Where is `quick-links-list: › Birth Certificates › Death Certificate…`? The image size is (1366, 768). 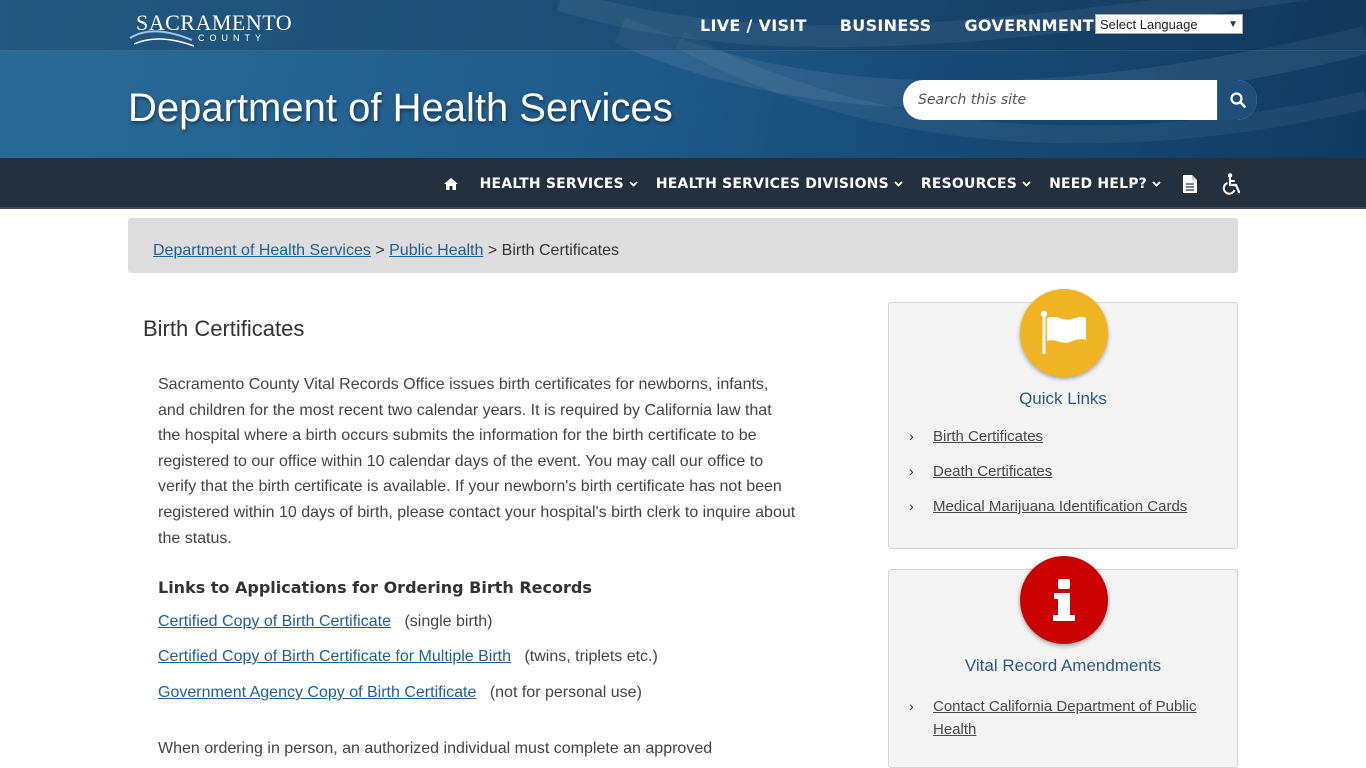 quick-links-list: › Birth Certificates › Death Certificate… is located at coordinates (1046, 471).